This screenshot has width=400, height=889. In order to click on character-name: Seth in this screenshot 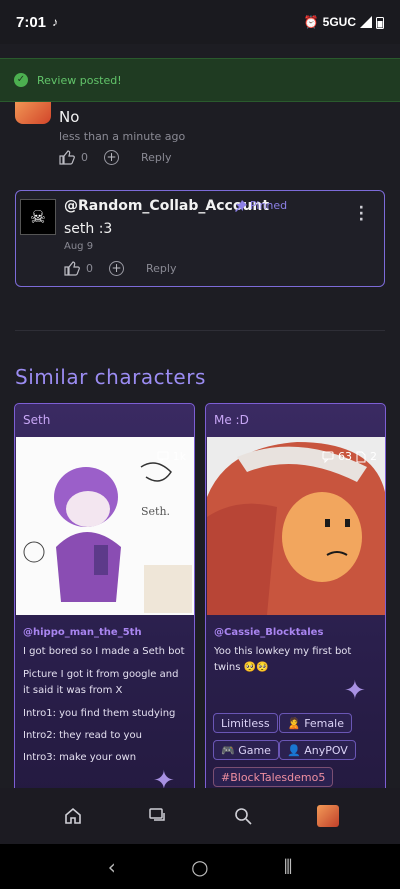, I will do `click(37, 420)`.